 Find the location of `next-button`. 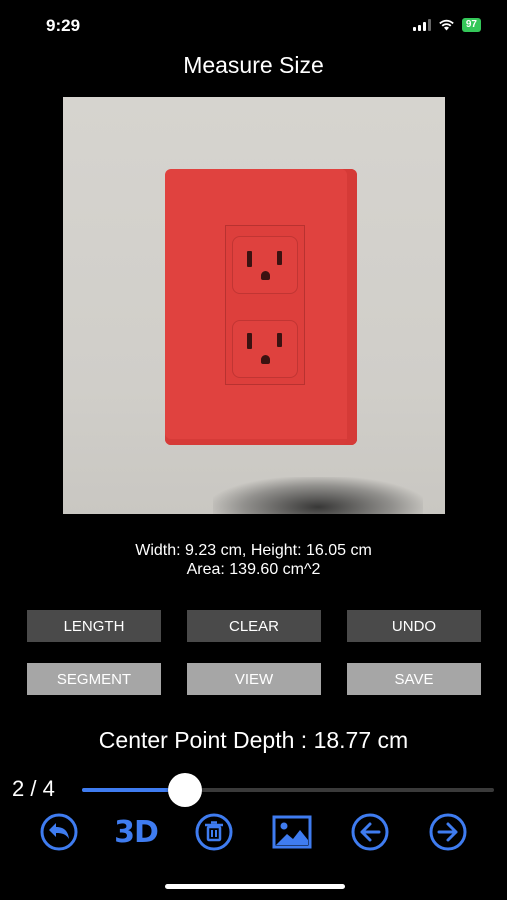

next-button is located at coordinates (448, 832).